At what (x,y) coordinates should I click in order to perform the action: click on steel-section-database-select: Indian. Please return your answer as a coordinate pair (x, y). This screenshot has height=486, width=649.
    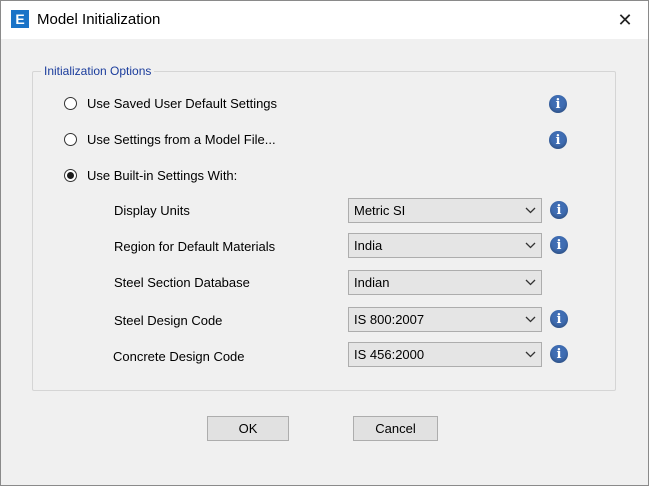
    Looking at the image, I should click on (445, 282).